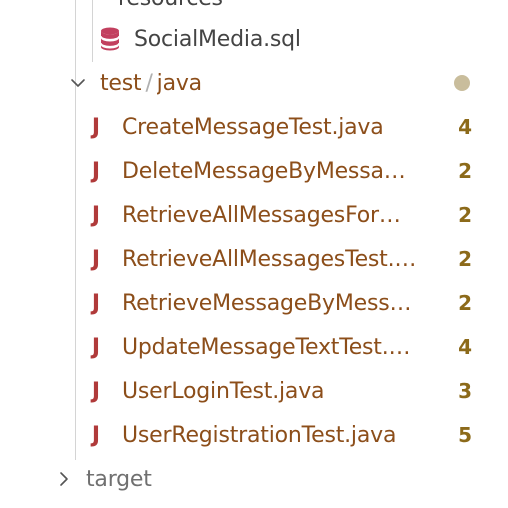 The width and height of the screenshot is (508, 508). What do you see at coordinates (179, 83) in the screenshot?
I see `folder-label-java: java` at bounding box center [179, 83].